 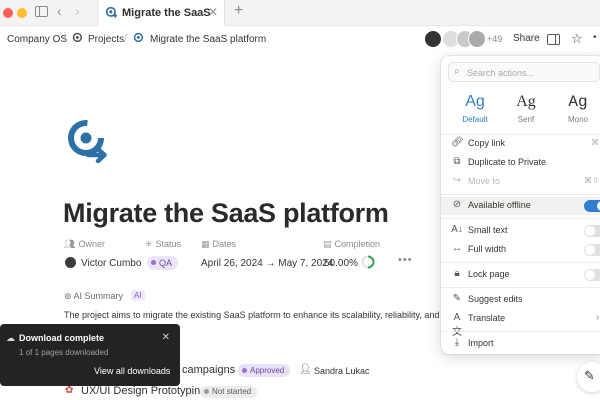 I want to click on font-option-serif: Ag Serif, so click(x=526, y=109).